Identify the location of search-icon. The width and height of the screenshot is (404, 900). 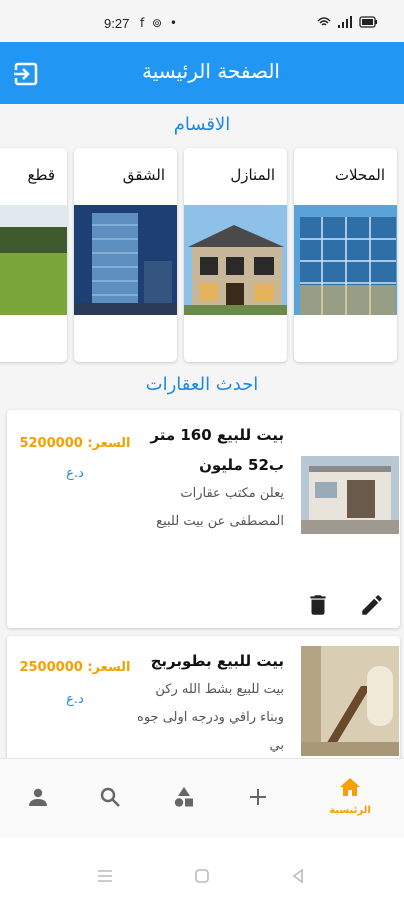
(110, 797).